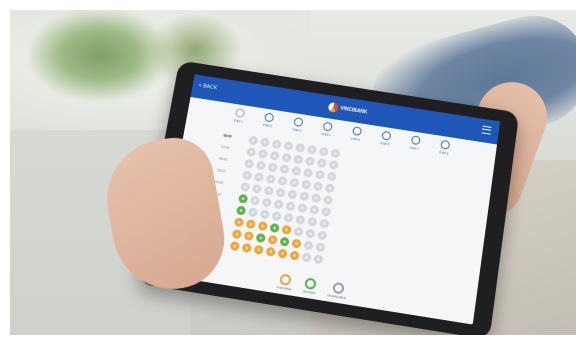 This screenshot has height=345, width=586. Describe the element at coordinates (414, 148) in the screenshot. I see `step-label: STEP 7` at that location.